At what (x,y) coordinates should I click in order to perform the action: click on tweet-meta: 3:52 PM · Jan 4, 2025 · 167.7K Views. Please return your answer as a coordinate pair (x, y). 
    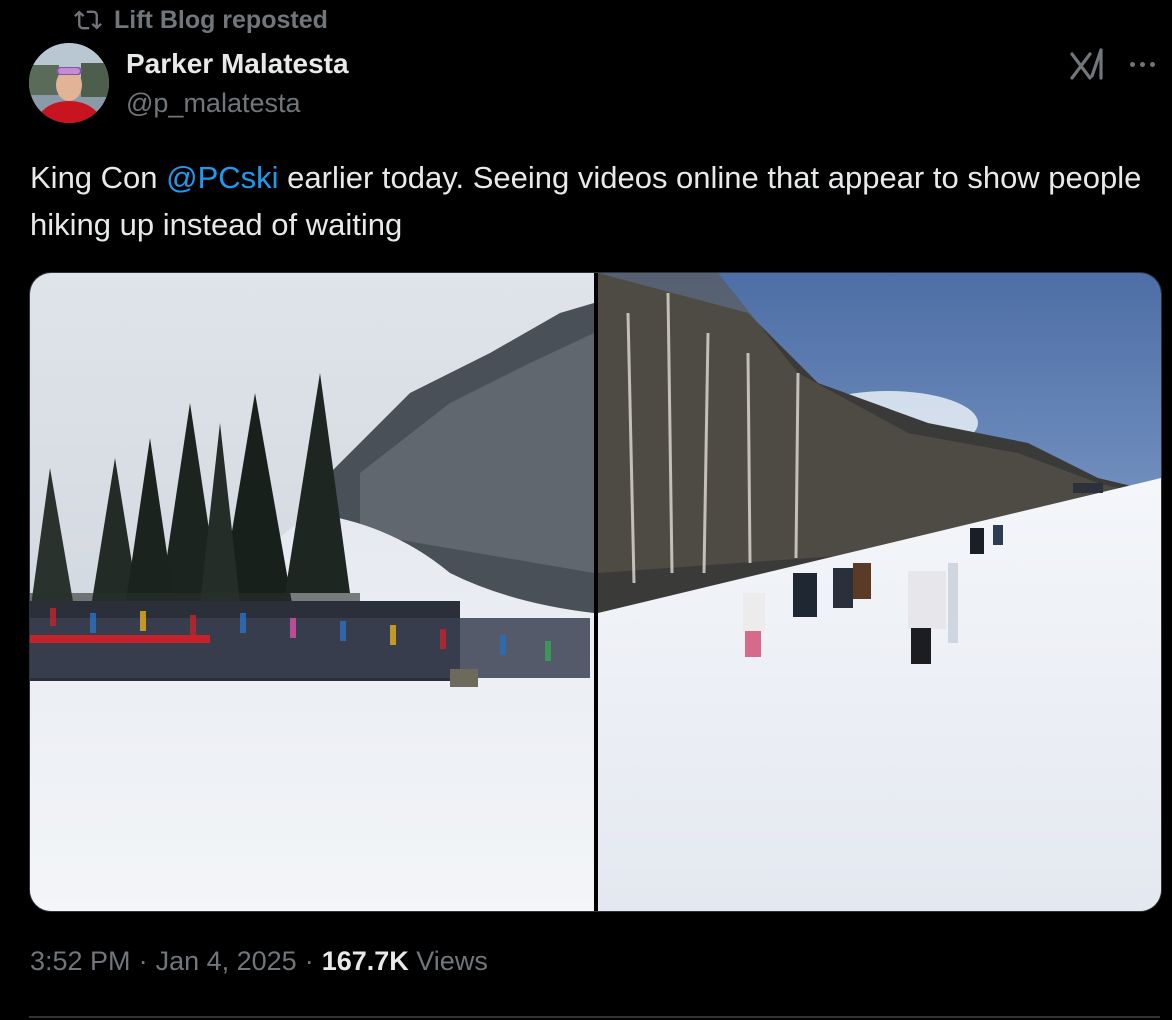
    Looking at the image, I should click on (259, 961).